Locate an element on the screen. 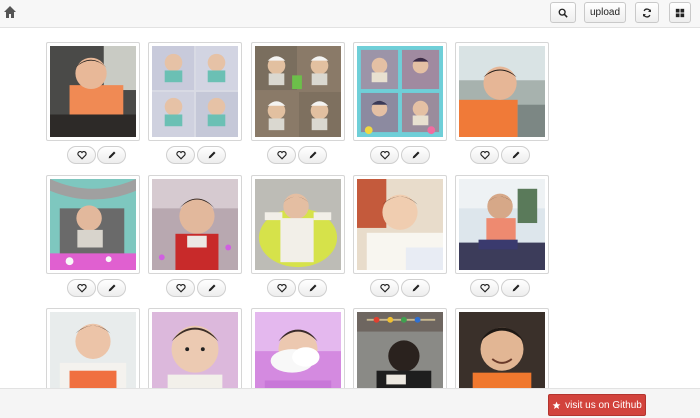 The height and width of the screenshot is (418, 700). grid-view-button is located at coordinates (680, 12).